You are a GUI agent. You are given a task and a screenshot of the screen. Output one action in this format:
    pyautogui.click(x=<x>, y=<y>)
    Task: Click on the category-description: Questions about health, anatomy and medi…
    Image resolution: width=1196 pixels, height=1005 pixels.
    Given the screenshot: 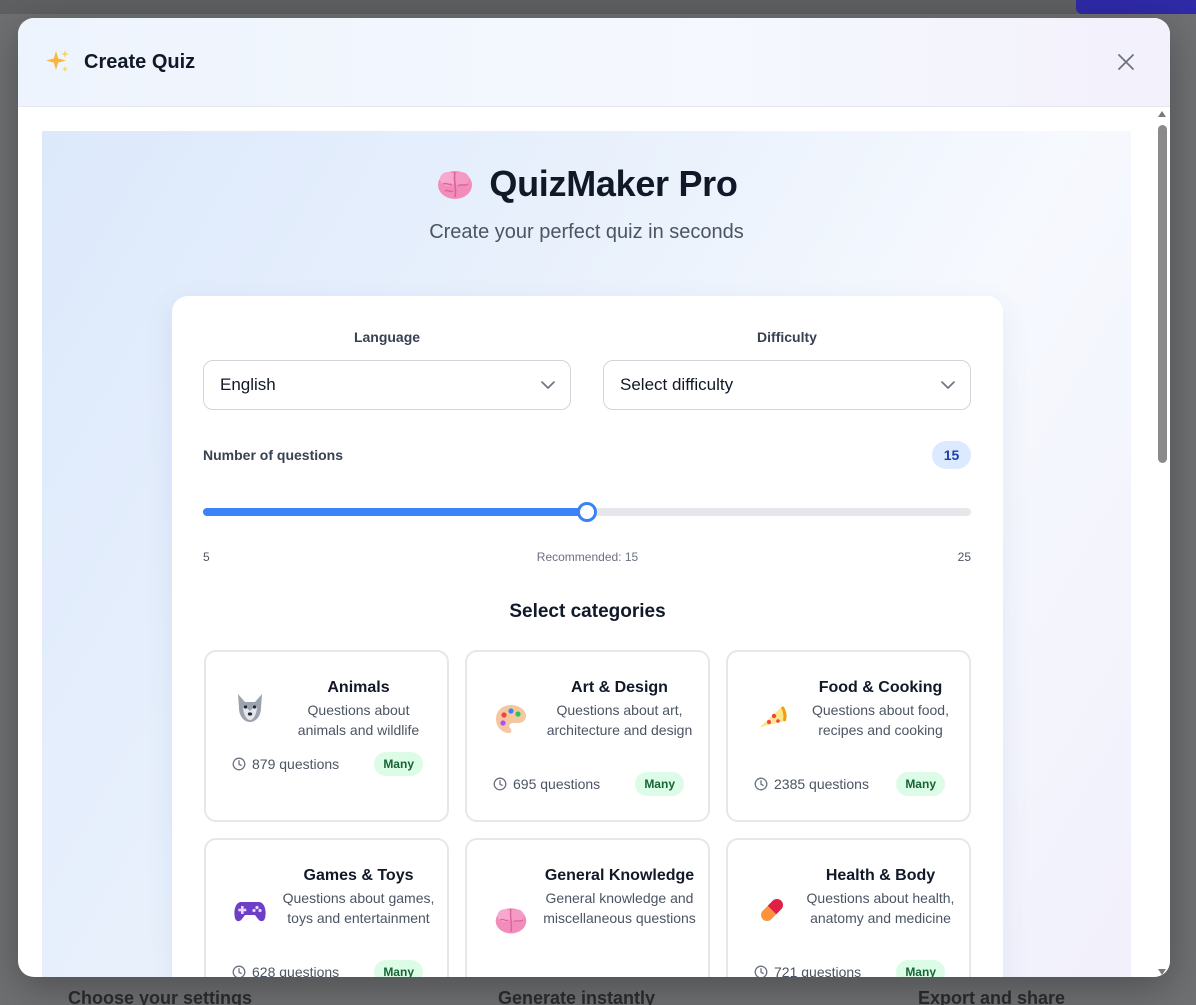 What is the action you would take?
    pyautogui.click(x=880, y=908)
    